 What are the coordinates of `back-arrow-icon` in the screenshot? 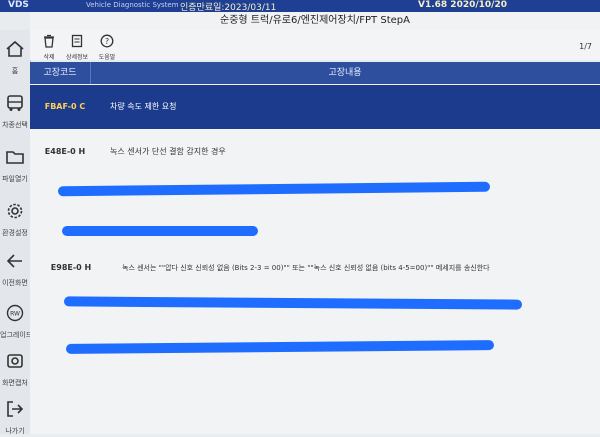 It's located at (14, 261).